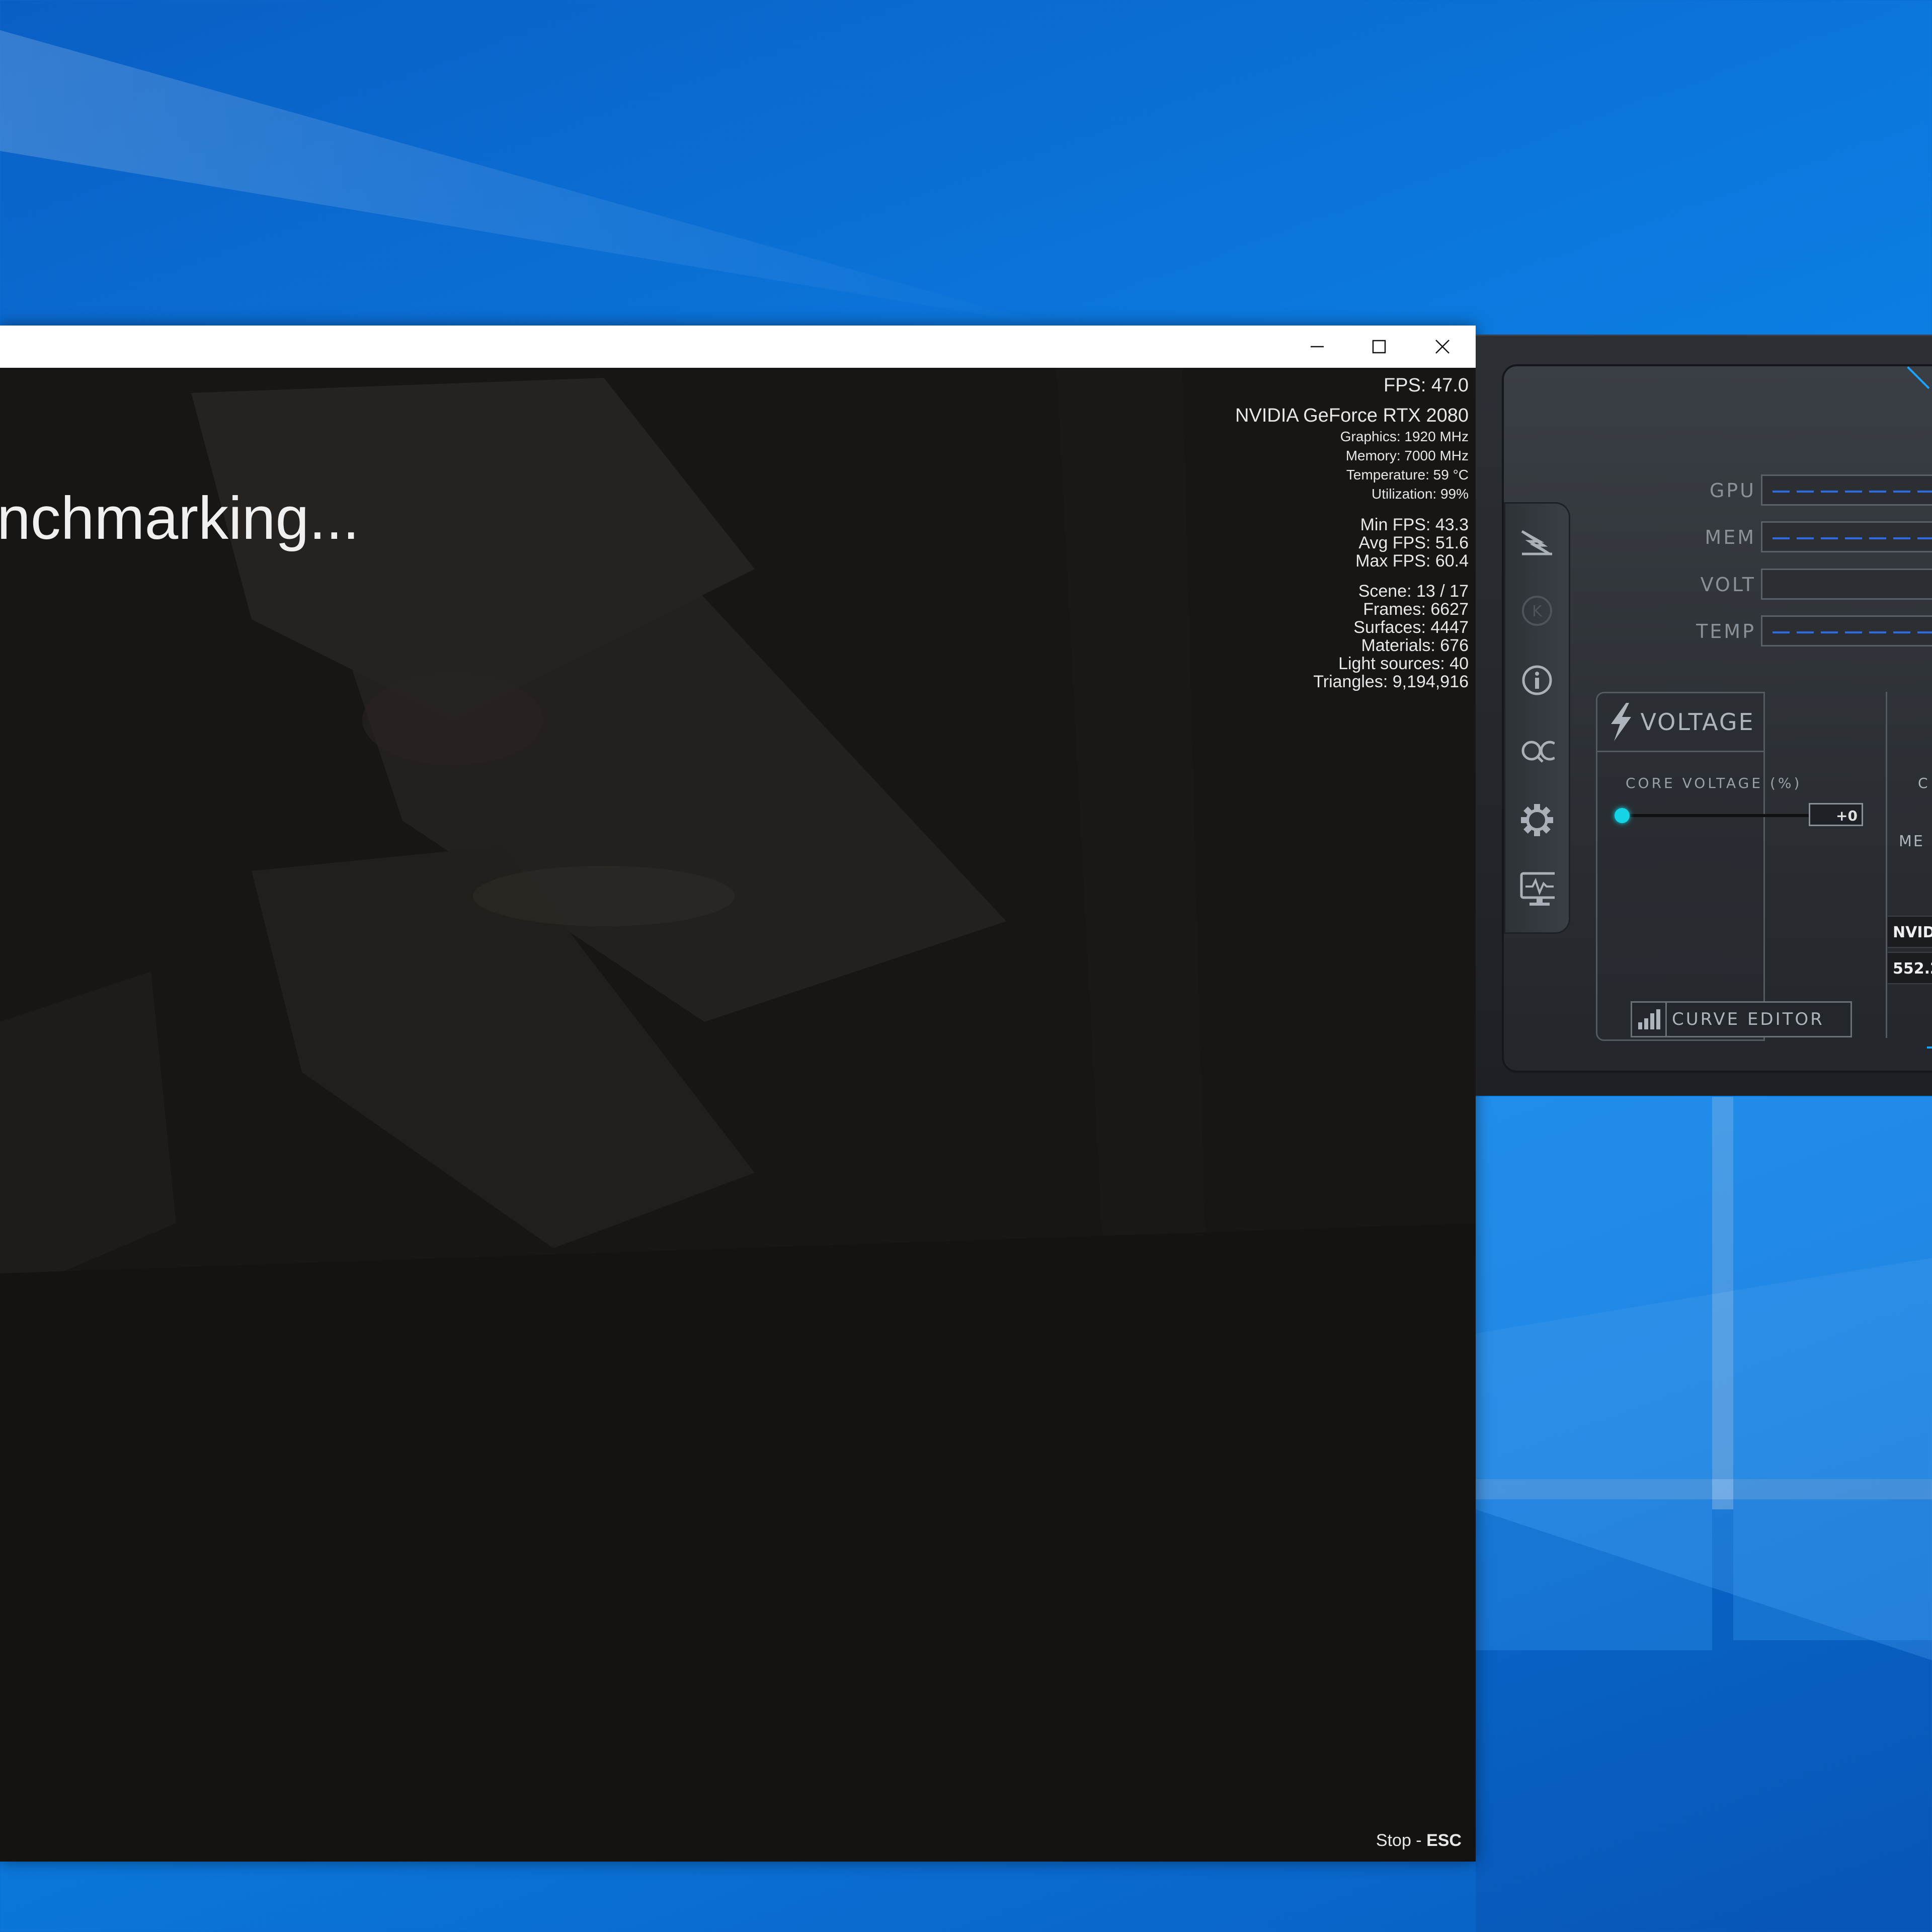  Describe the element at coordinates (1847, 631) in the screenshot. I see `meter-bar-temp` at that location.